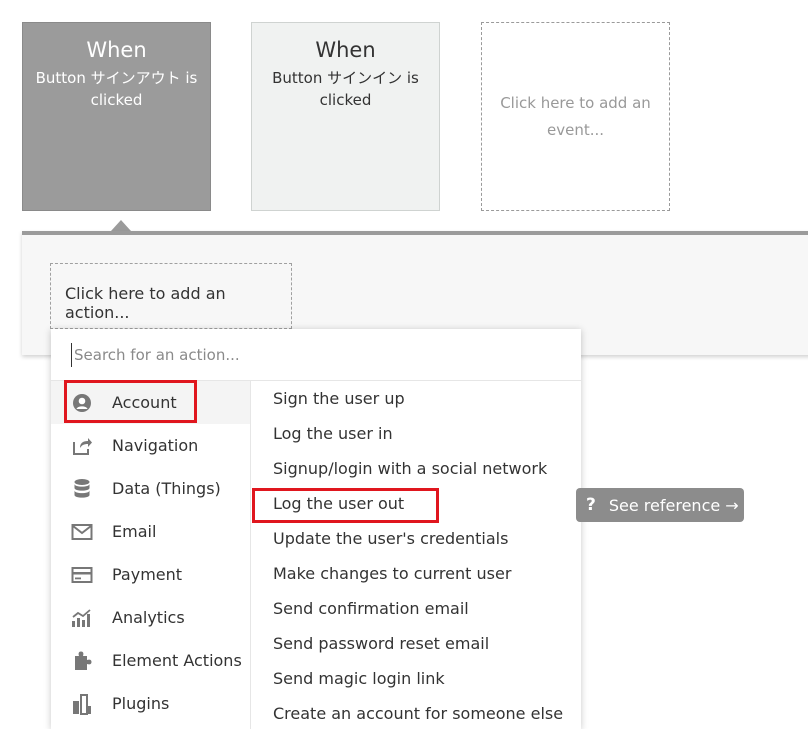  I want to click on help-icon: ?, so click(591, 505).